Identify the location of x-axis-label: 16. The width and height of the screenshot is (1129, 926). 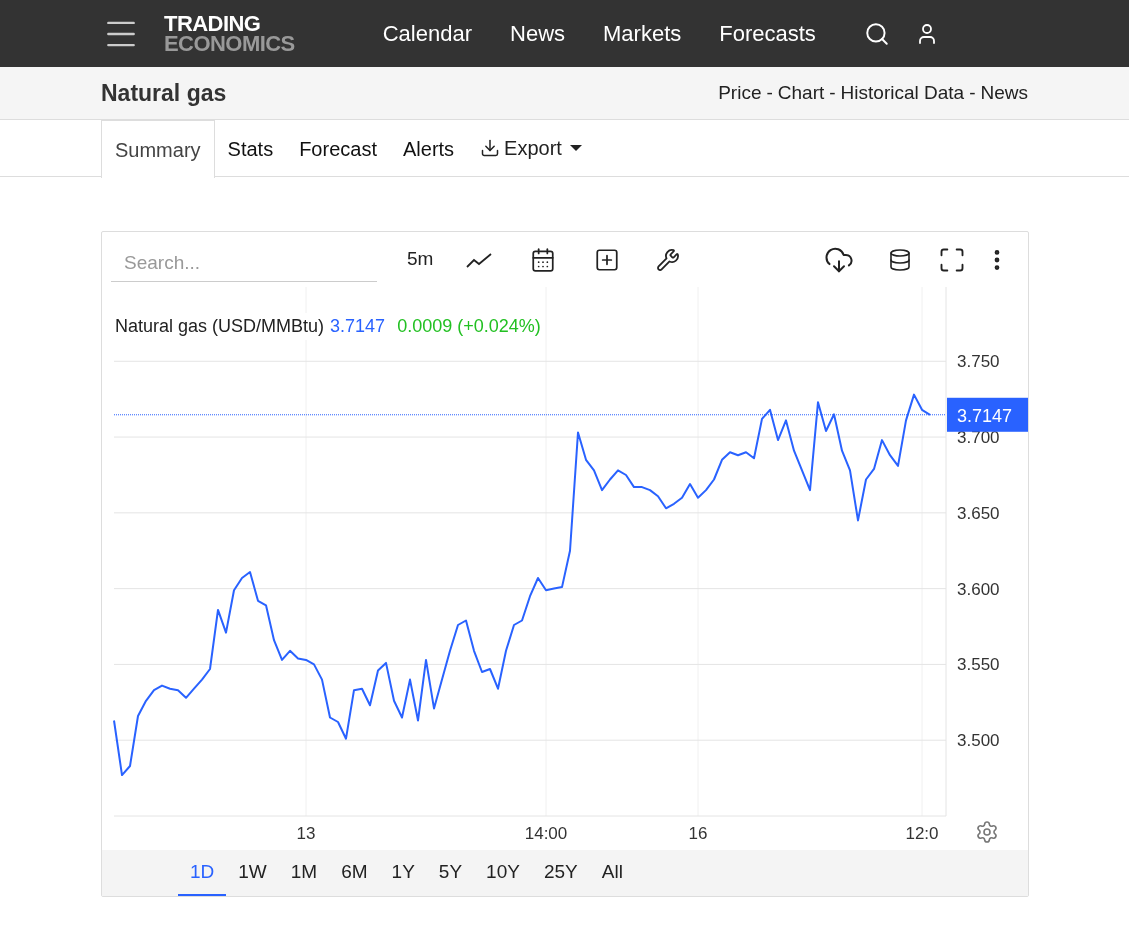
(698, 833).